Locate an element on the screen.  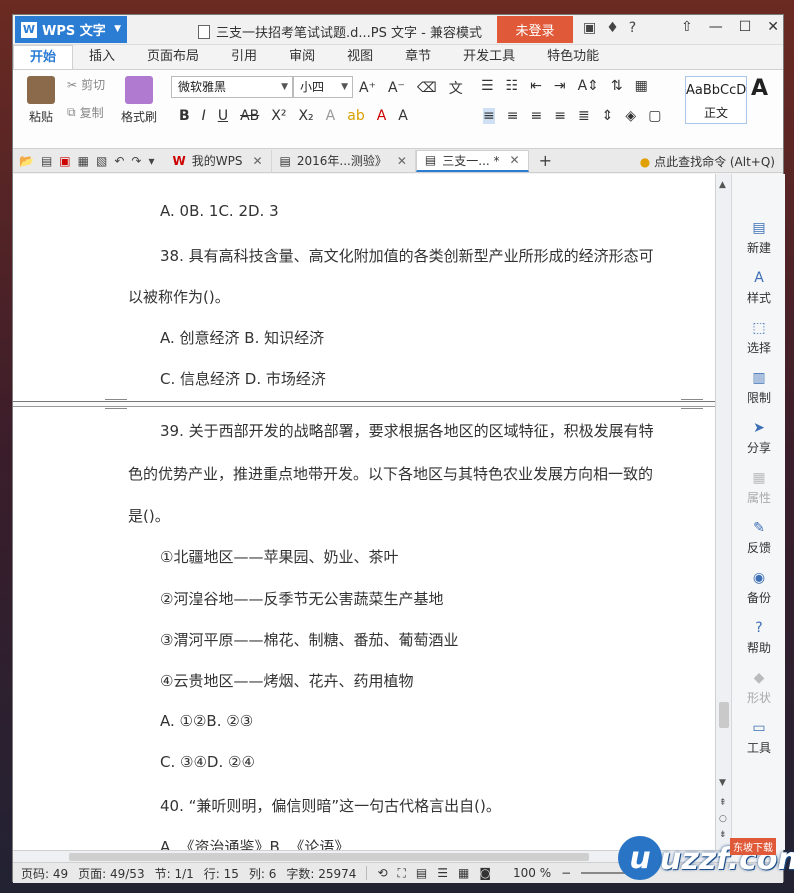
reading-mode-icon: ◙ is located at coordinates (485, 873).